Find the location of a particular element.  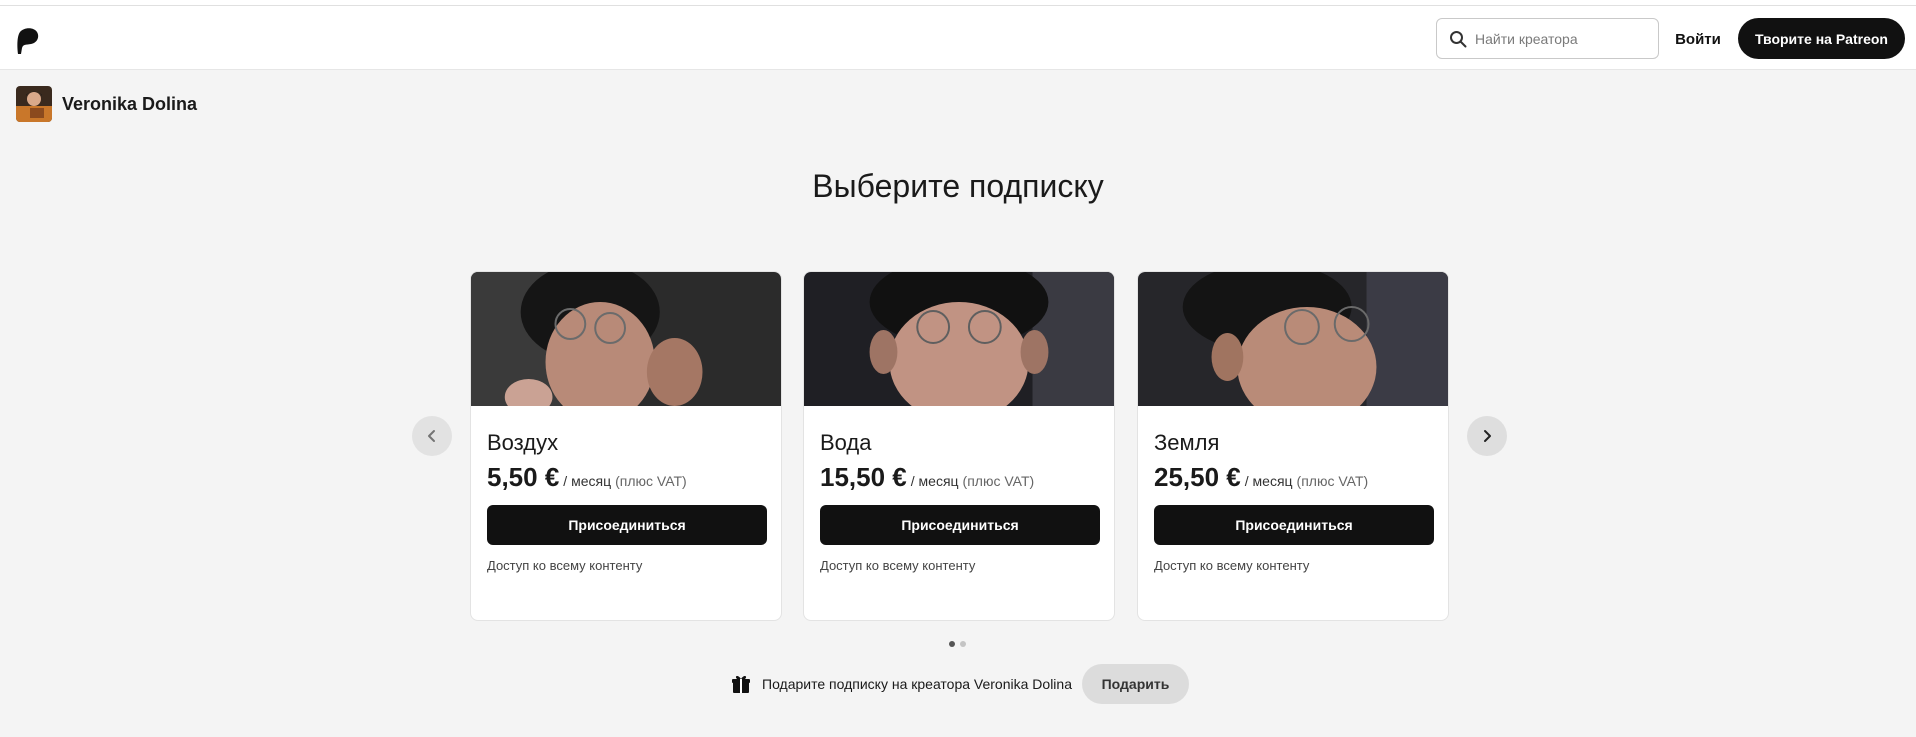

creator-info: Veronika Dolina is located at coordinates (106, 104).